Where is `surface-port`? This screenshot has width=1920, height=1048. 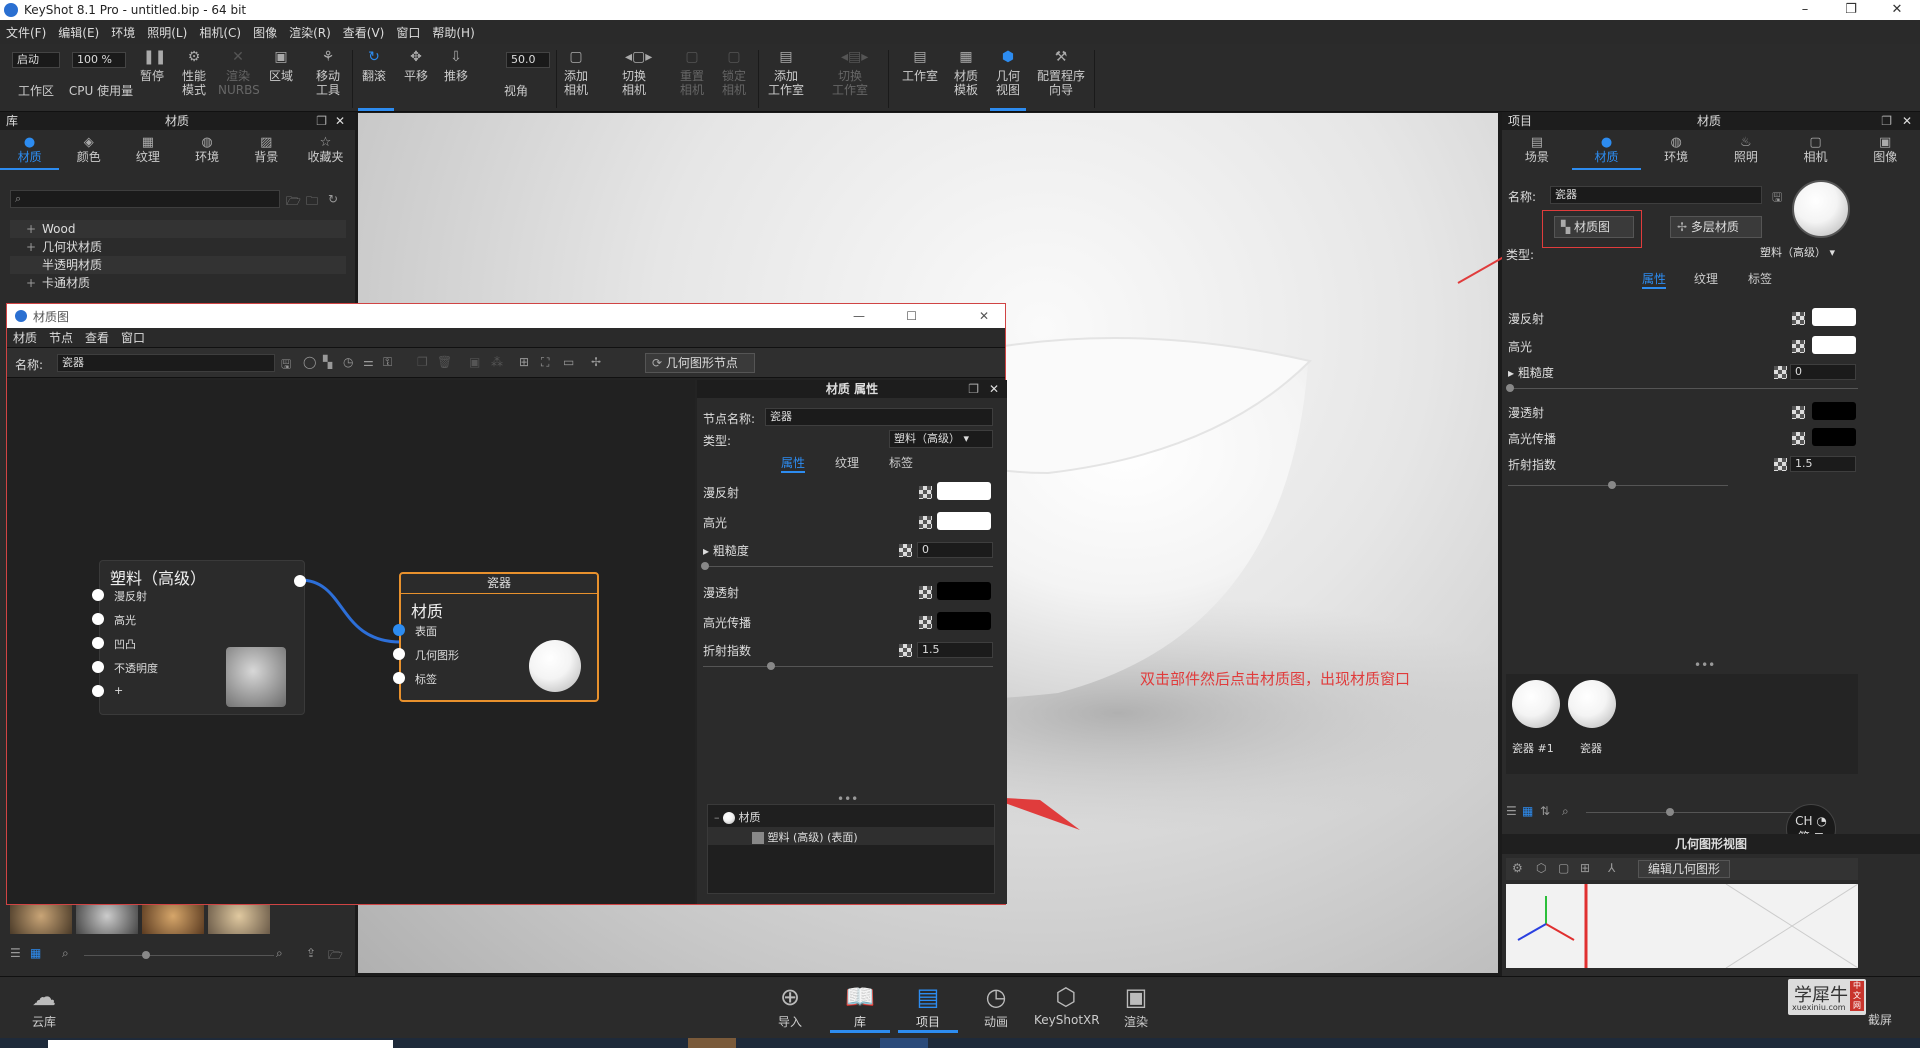
surface-port is located at coordinates (399, 630).